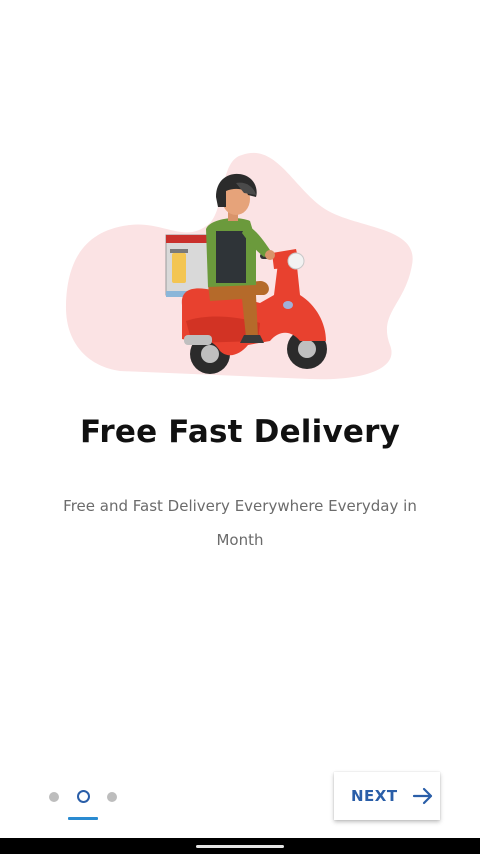 Image resolution: width=480 pixels, height=854 pixels. What do you see at coordinates (83, 818) in the screenshot?
I see `active-page-underline` at bounding box center [83, 818].